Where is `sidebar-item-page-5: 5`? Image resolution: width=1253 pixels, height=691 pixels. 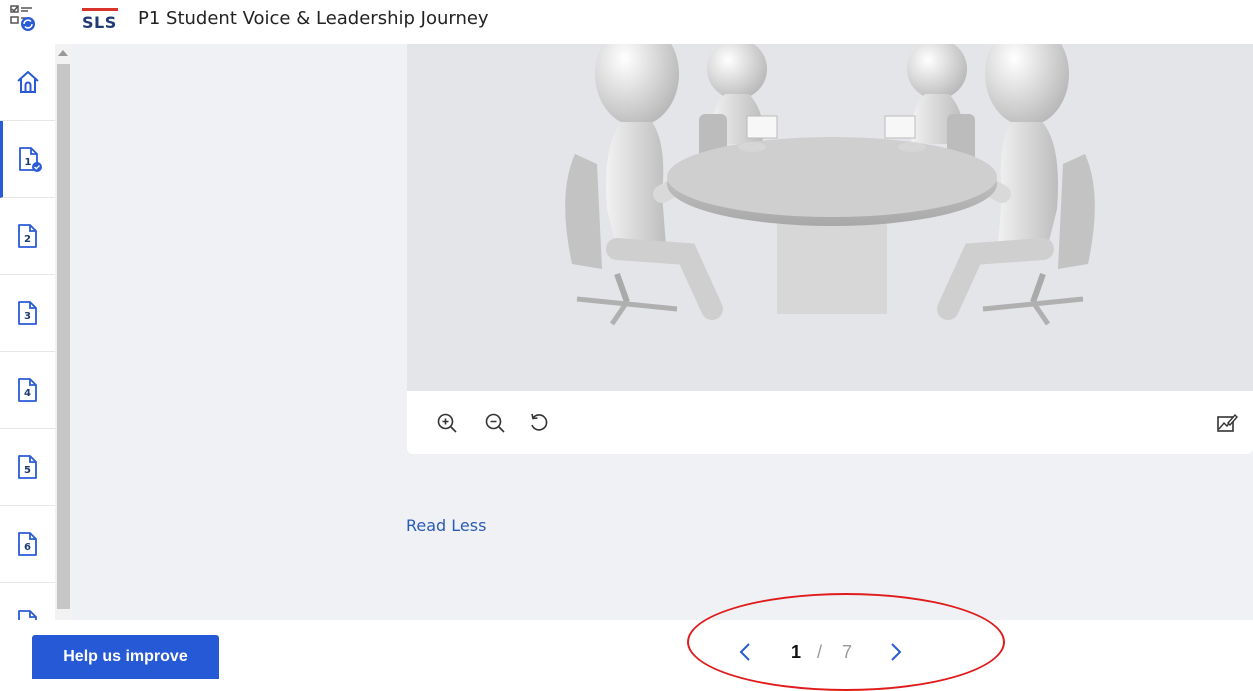
sidebar-item-page-5: 5 is located at coordinates (27, 467).